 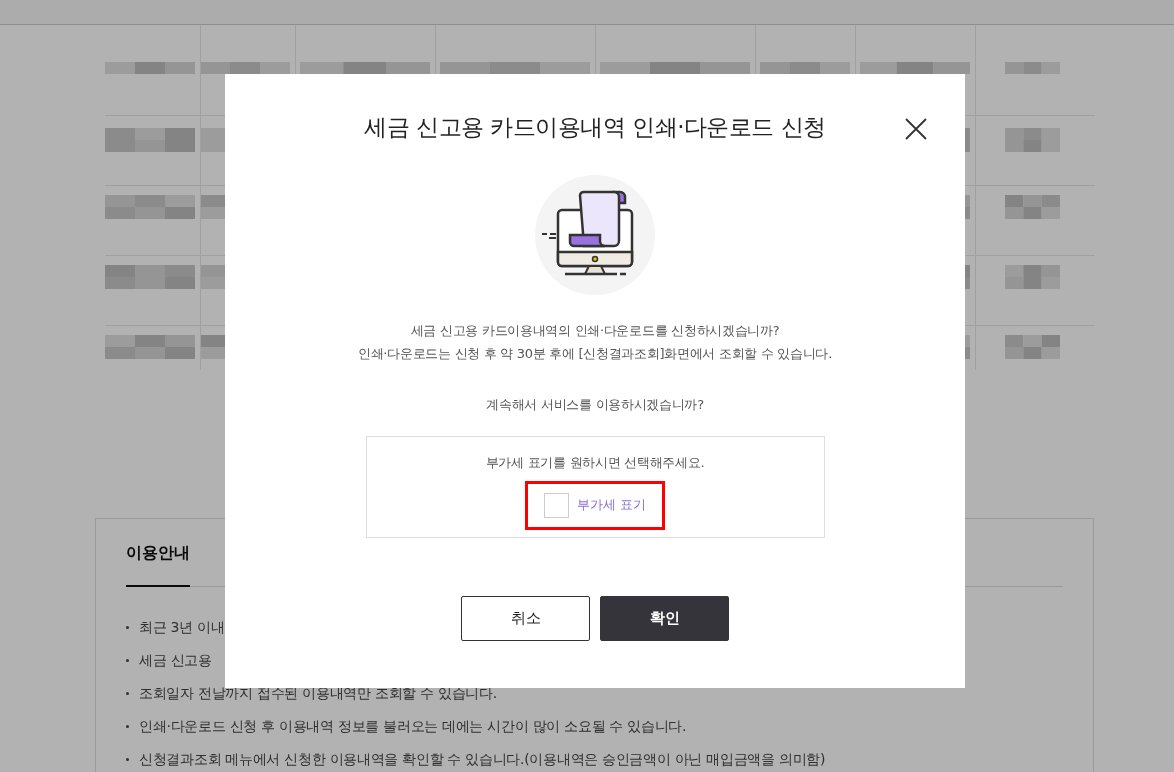 I want to click on guide-item: 신청결과조회 메뉴에서 신청한 이용내역을 확인할 수 있습니다.(이용내역은 승인금액이 아닌 매입금액을 의미함), so click(x=482, y=759).